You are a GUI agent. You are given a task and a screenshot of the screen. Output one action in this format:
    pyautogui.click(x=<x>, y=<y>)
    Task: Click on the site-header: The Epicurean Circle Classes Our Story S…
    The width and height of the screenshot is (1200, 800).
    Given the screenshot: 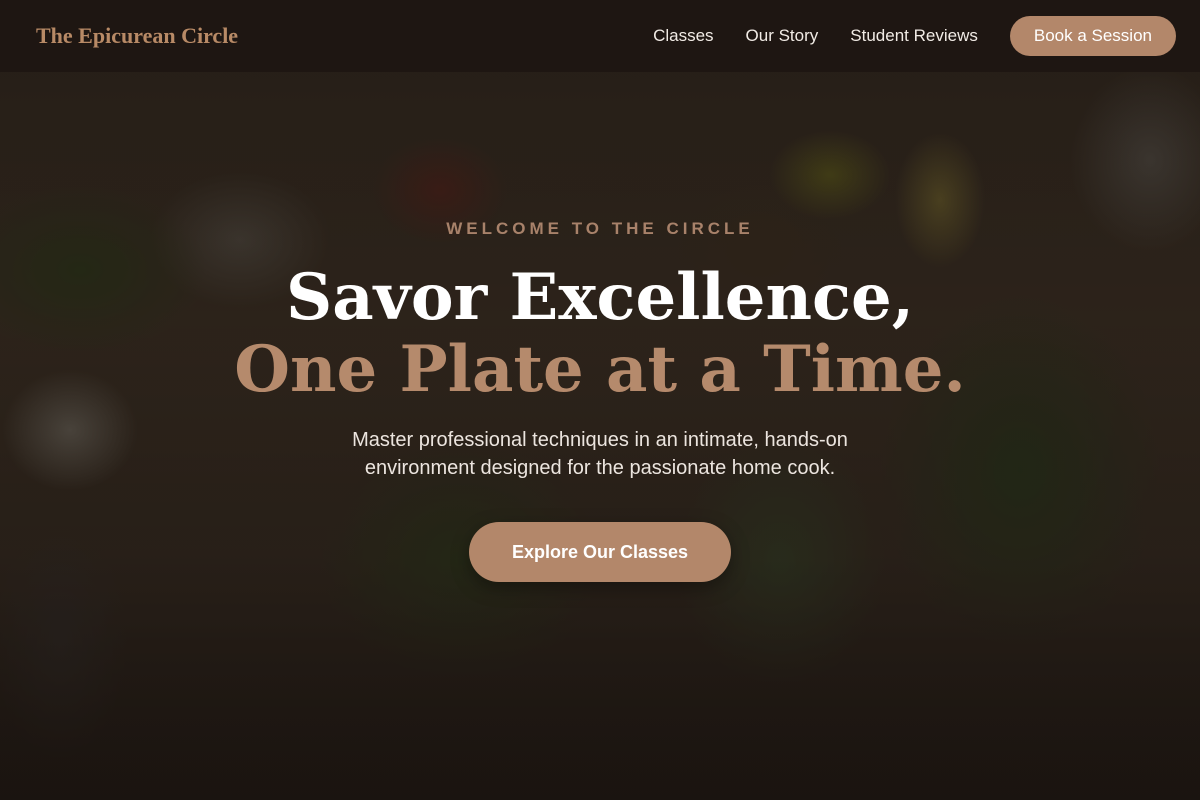 What is the action you would take?
    pyautogui.click(x=600, y=36)
    